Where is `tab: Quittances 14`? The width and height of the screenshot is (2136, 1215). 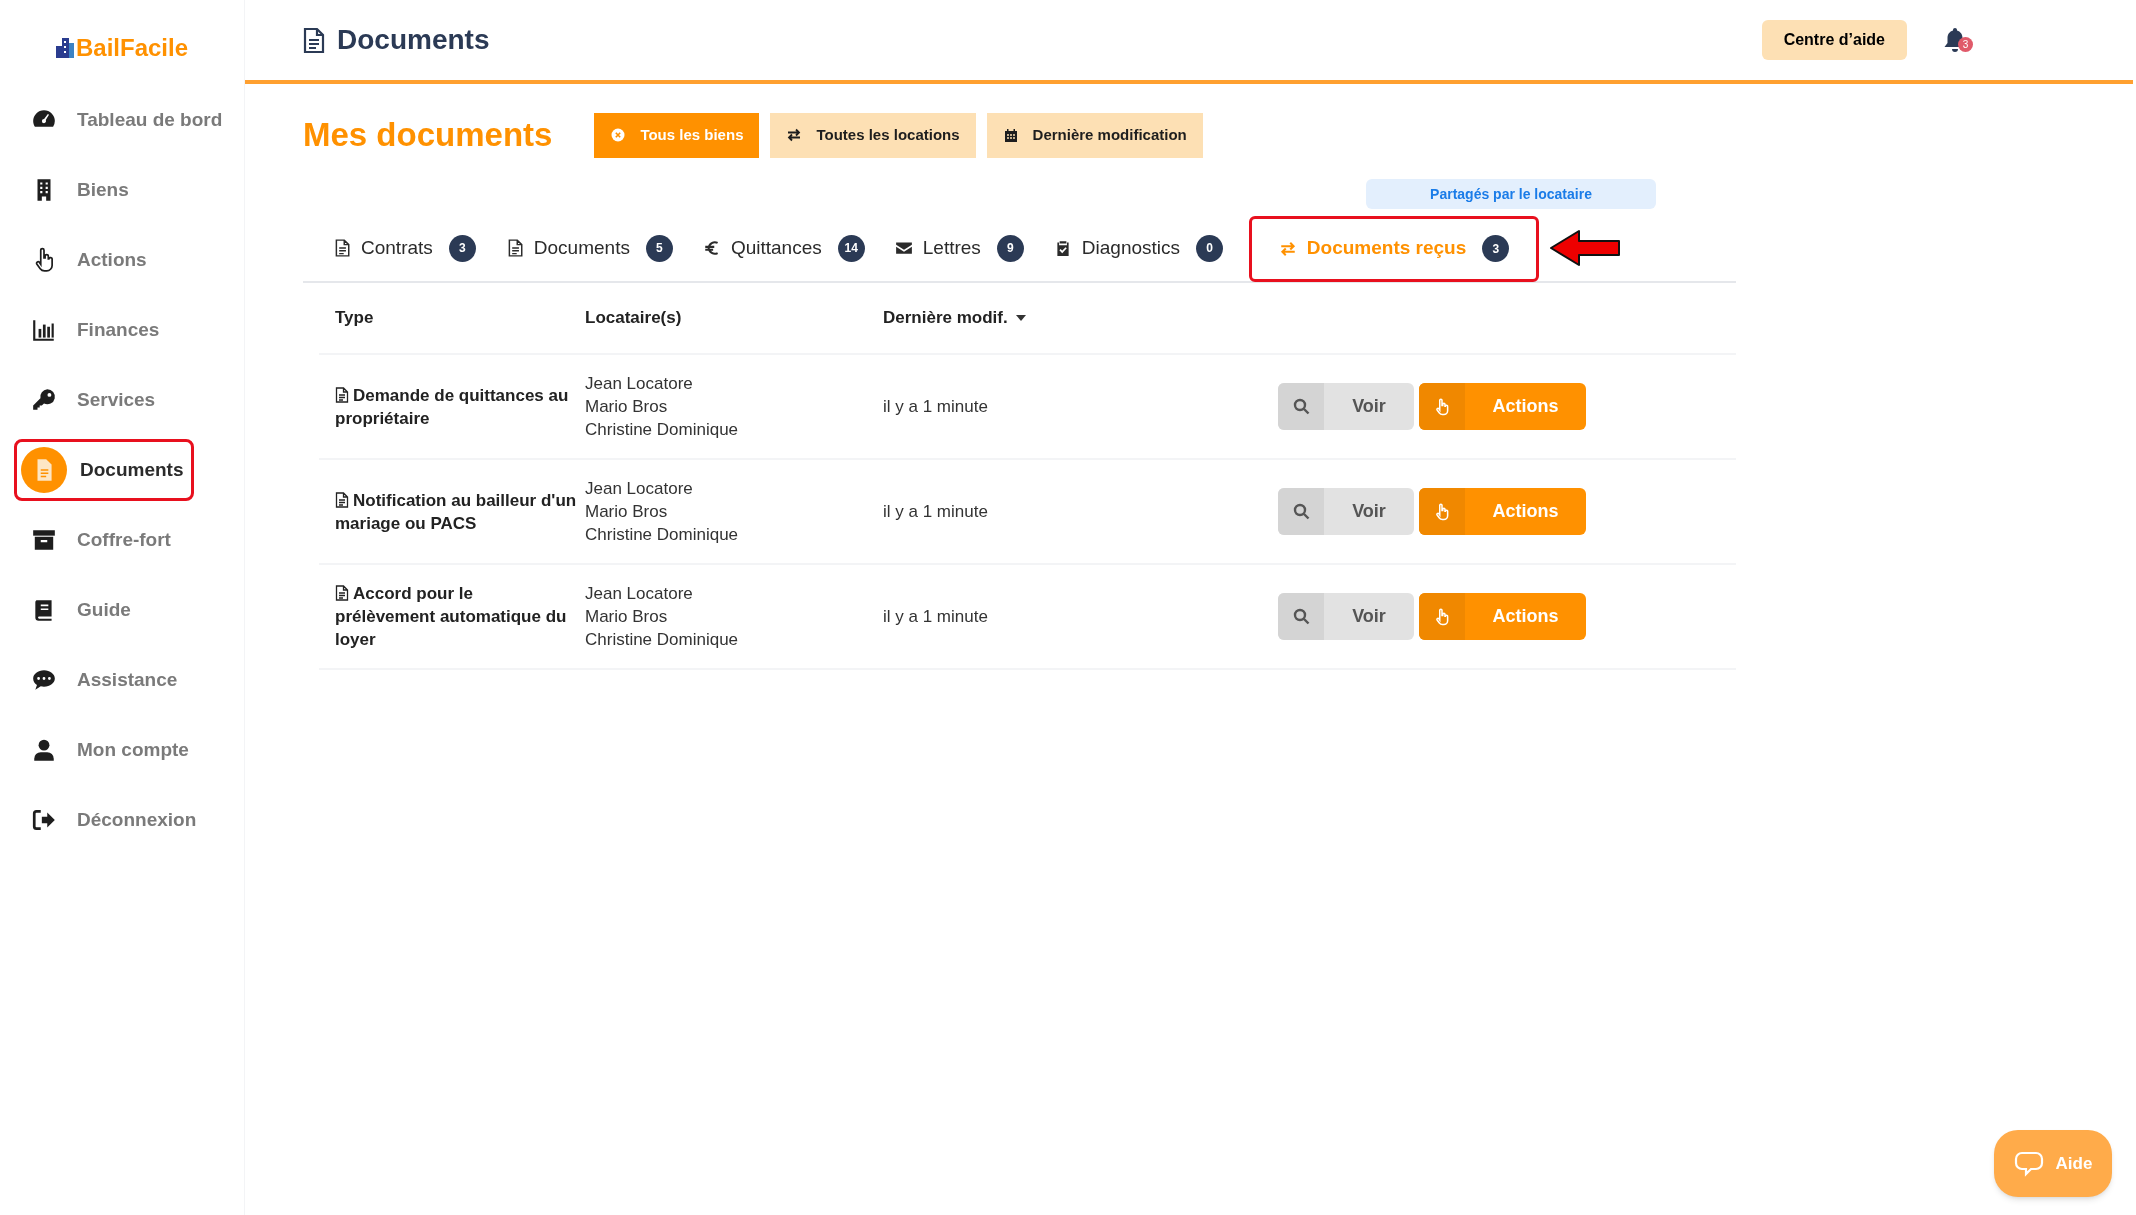
tab: Quittances 14 is located at coordinates (783, 248).